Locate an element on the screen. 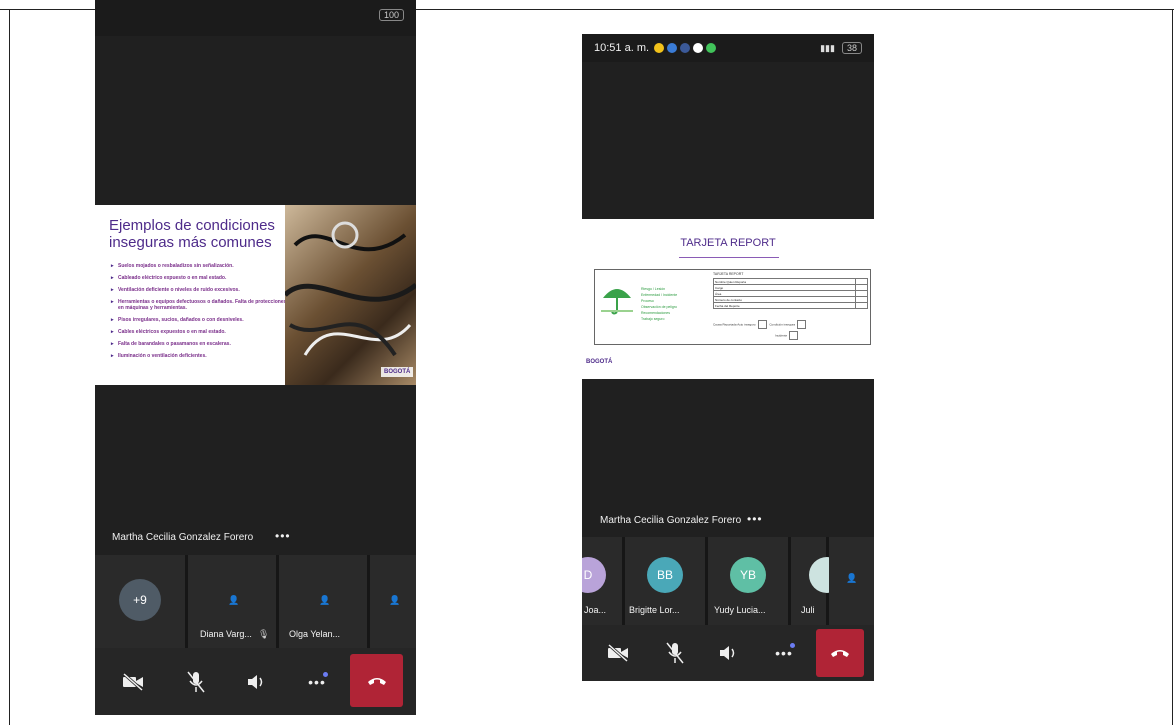 The width and height of the screenshot is (1174, 725). participant-tile: Juli is located at coordinates (818, 581).